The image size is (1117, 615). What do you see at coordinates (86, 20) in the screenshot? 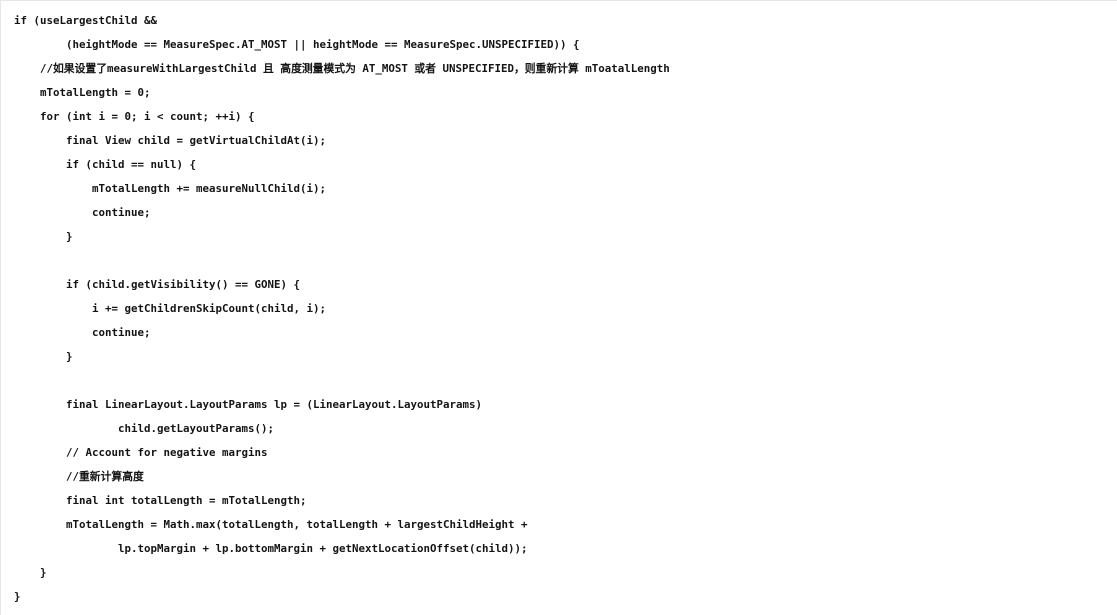
I see `code-line: if (useLargestChild &&` at bounding box center [86, 20].